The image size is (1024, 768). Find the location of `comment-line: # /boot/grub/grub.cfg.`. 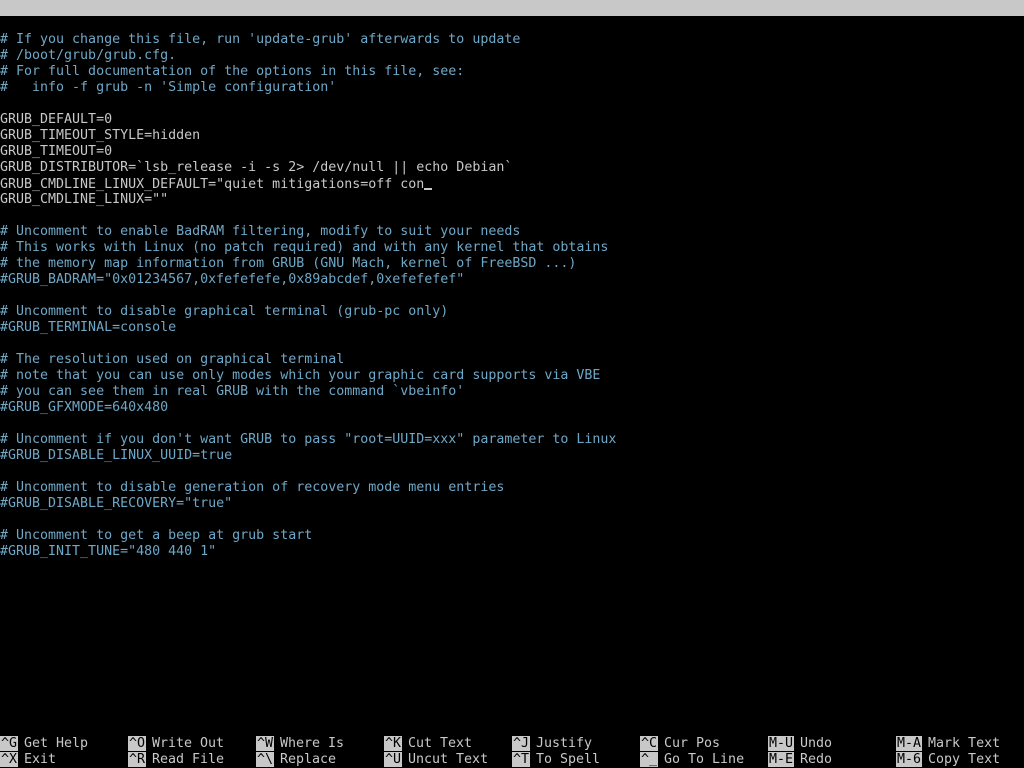

comment-line: # /boot/grub/grub.cfg. is located at coordinates (512, 56).